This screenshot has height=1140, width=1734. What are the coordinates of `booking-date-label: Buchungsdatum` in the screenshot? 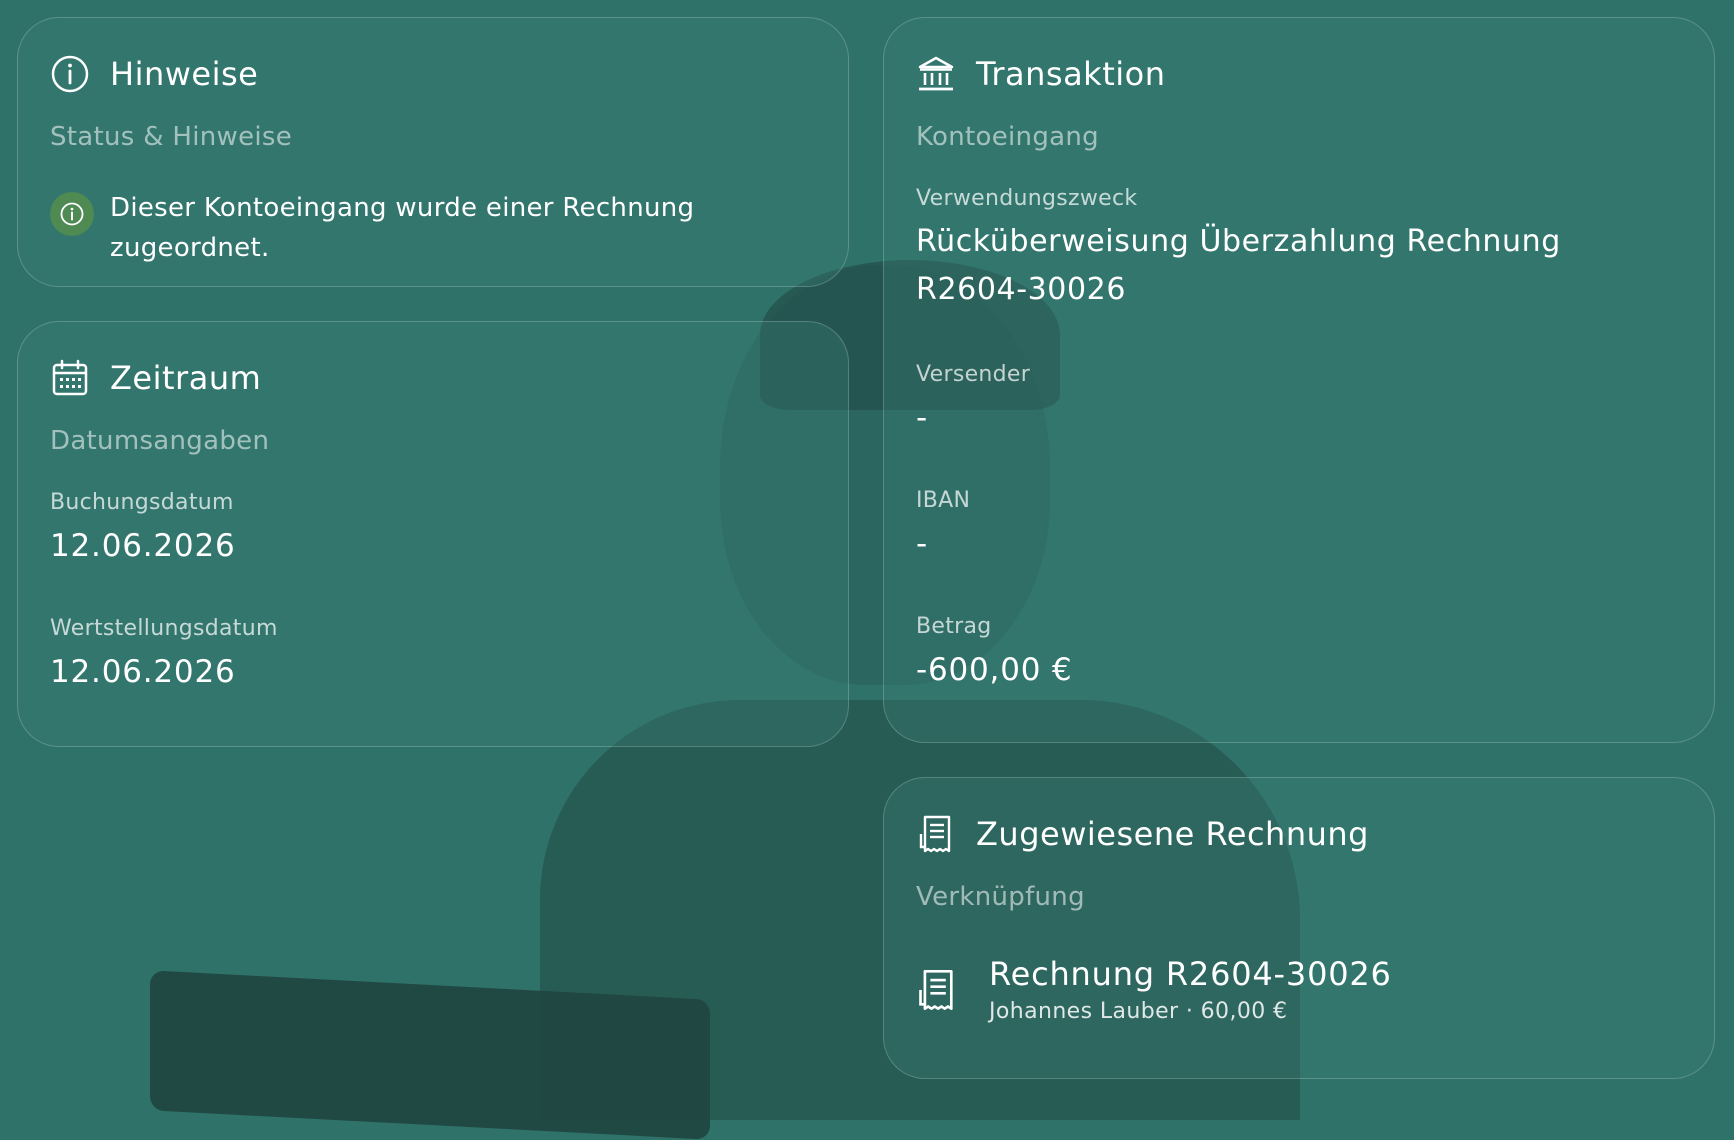 It's located at (142, 502).